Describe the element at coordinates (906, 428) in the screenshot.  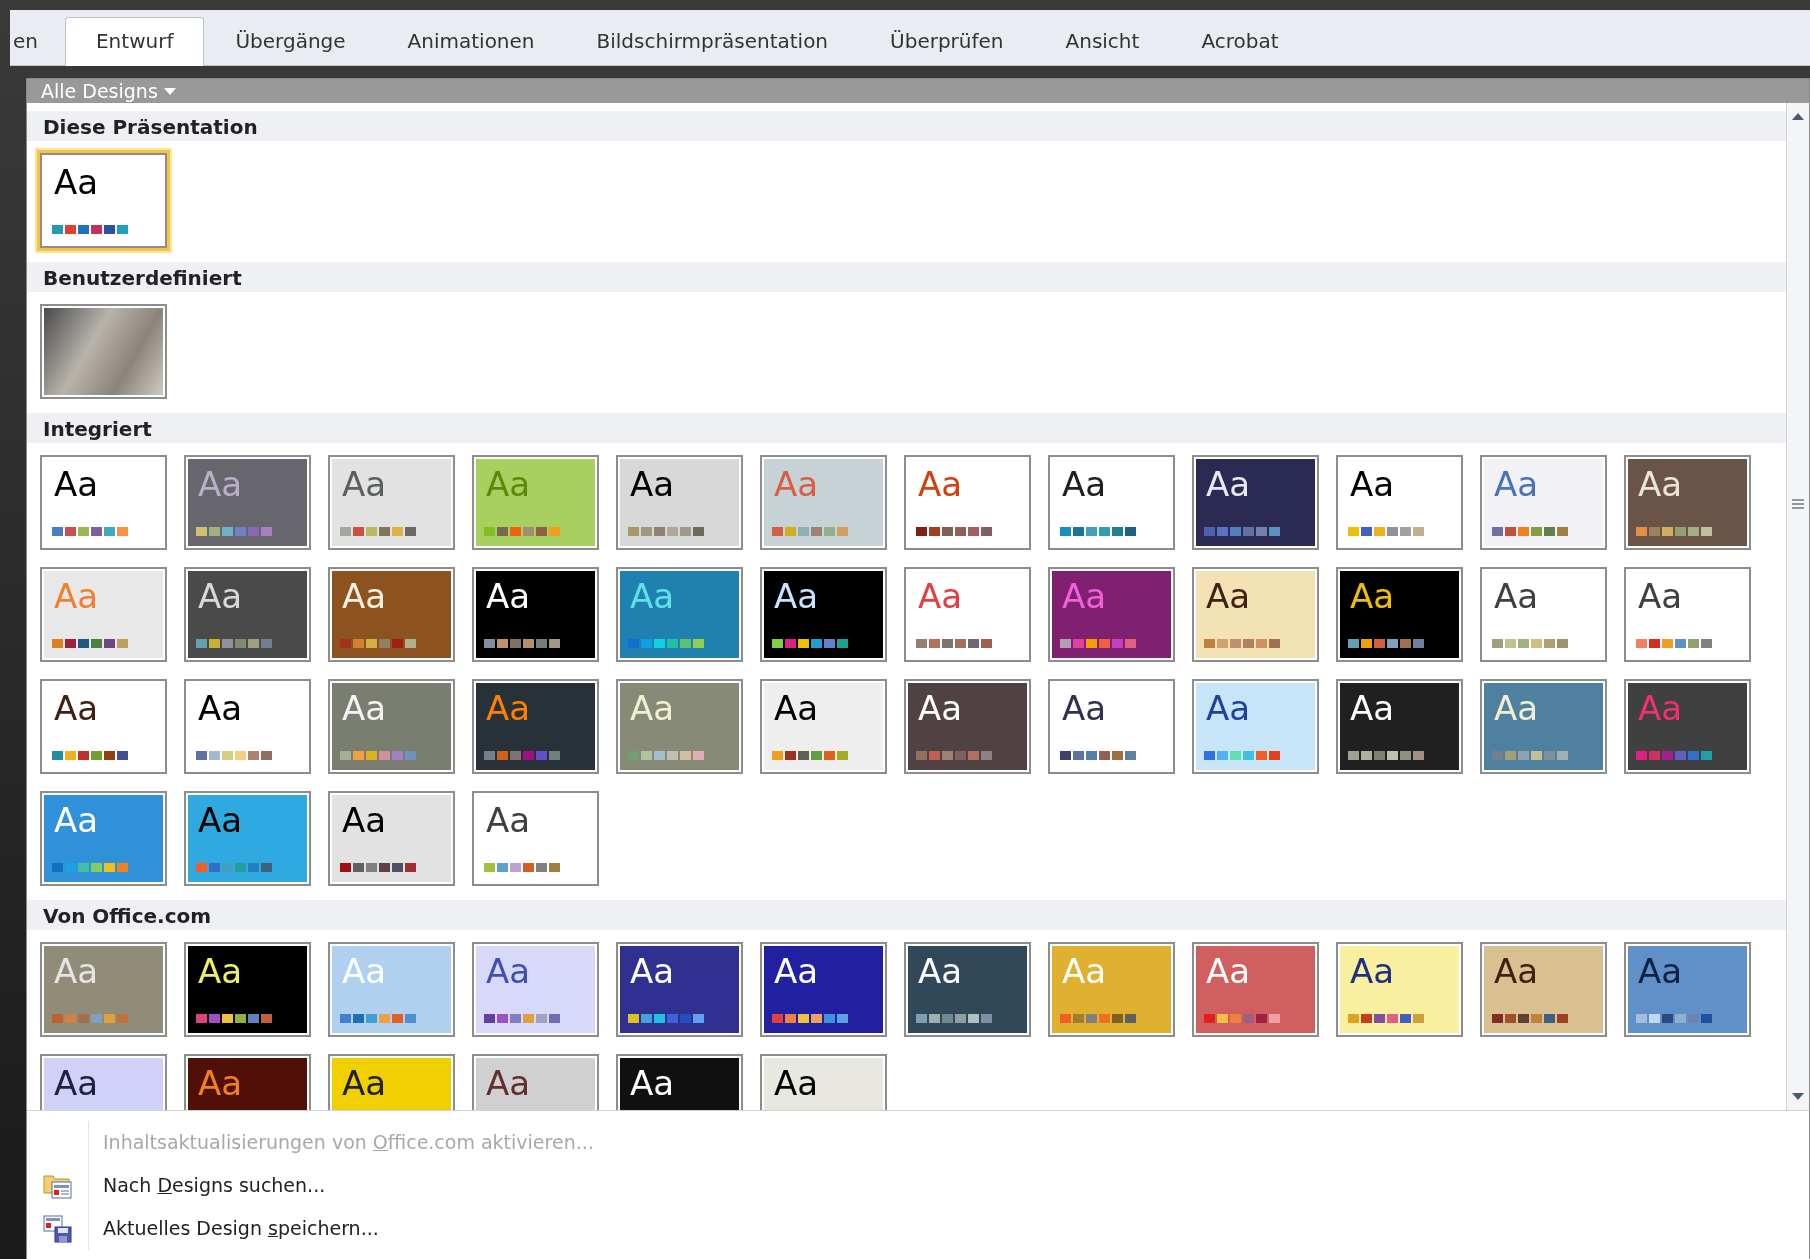
I see `section-header: Integriert` at that location.